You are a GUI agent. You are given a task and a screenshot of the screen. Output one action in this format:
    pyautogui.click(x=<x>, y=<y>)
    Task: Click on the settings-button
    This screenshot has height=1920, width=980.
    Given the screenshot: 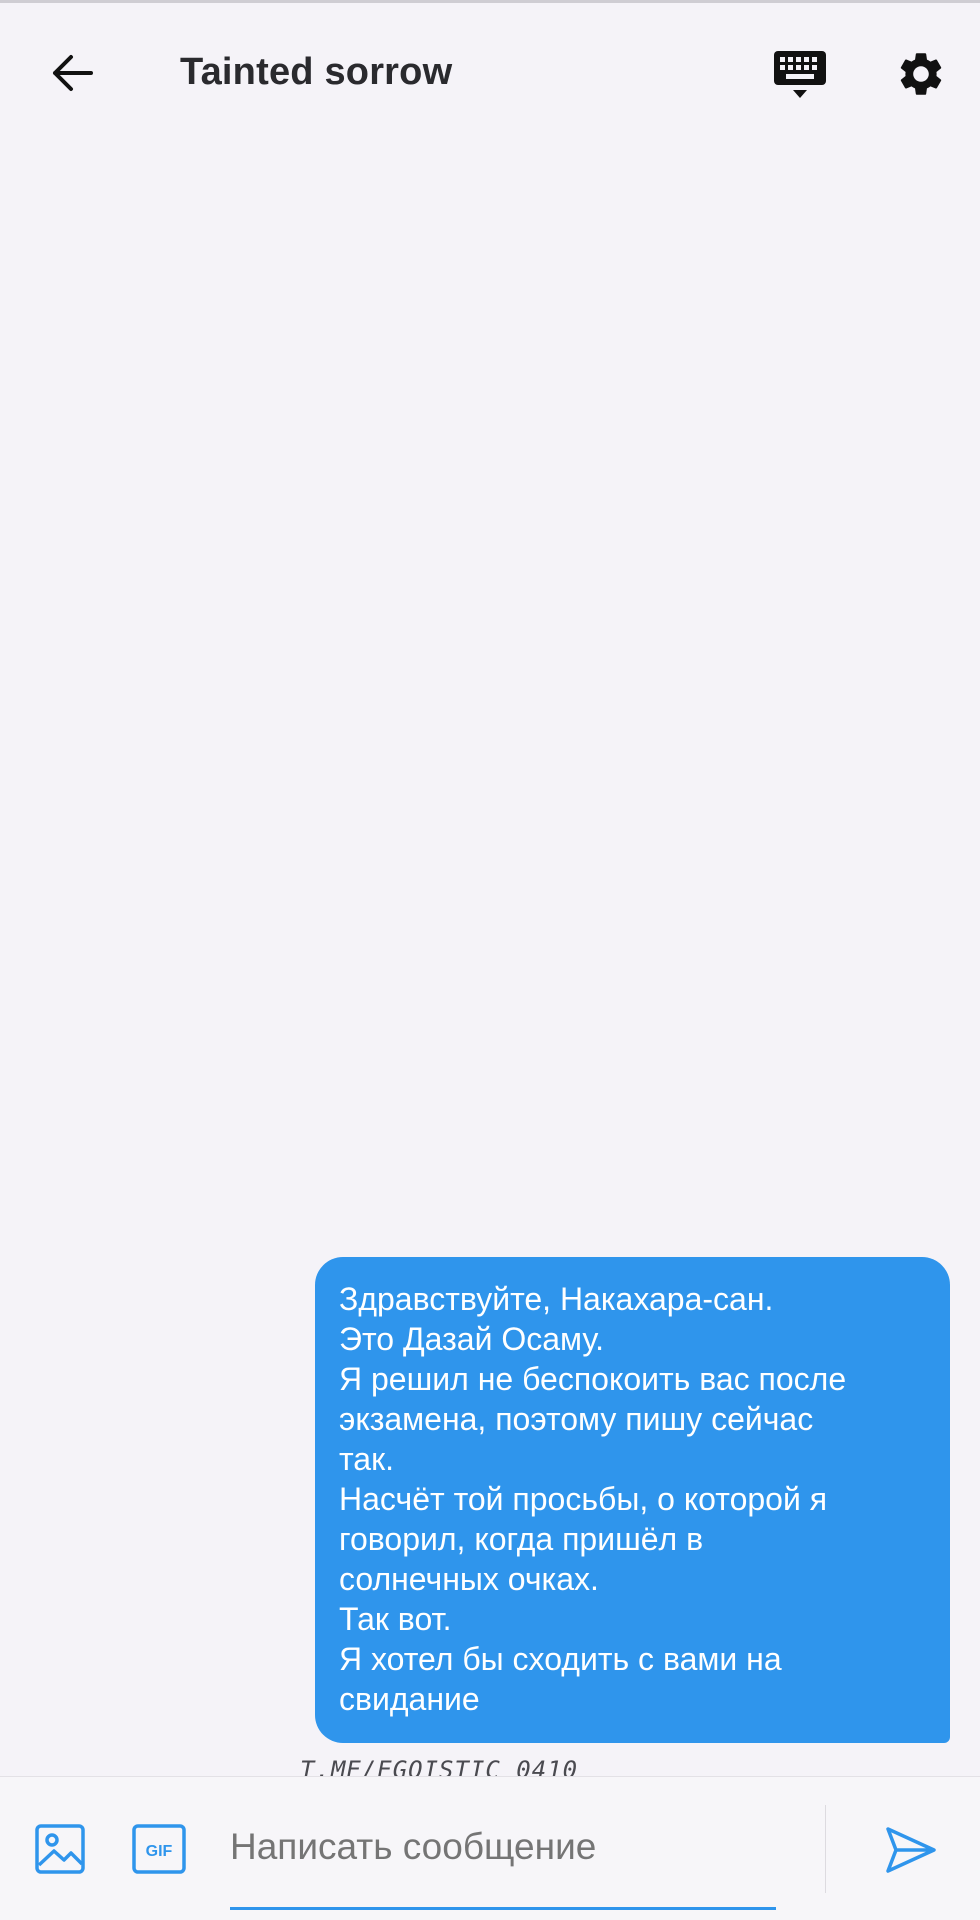 What is the action you would take?
    pyautogui.click(x=921, y=74)
    